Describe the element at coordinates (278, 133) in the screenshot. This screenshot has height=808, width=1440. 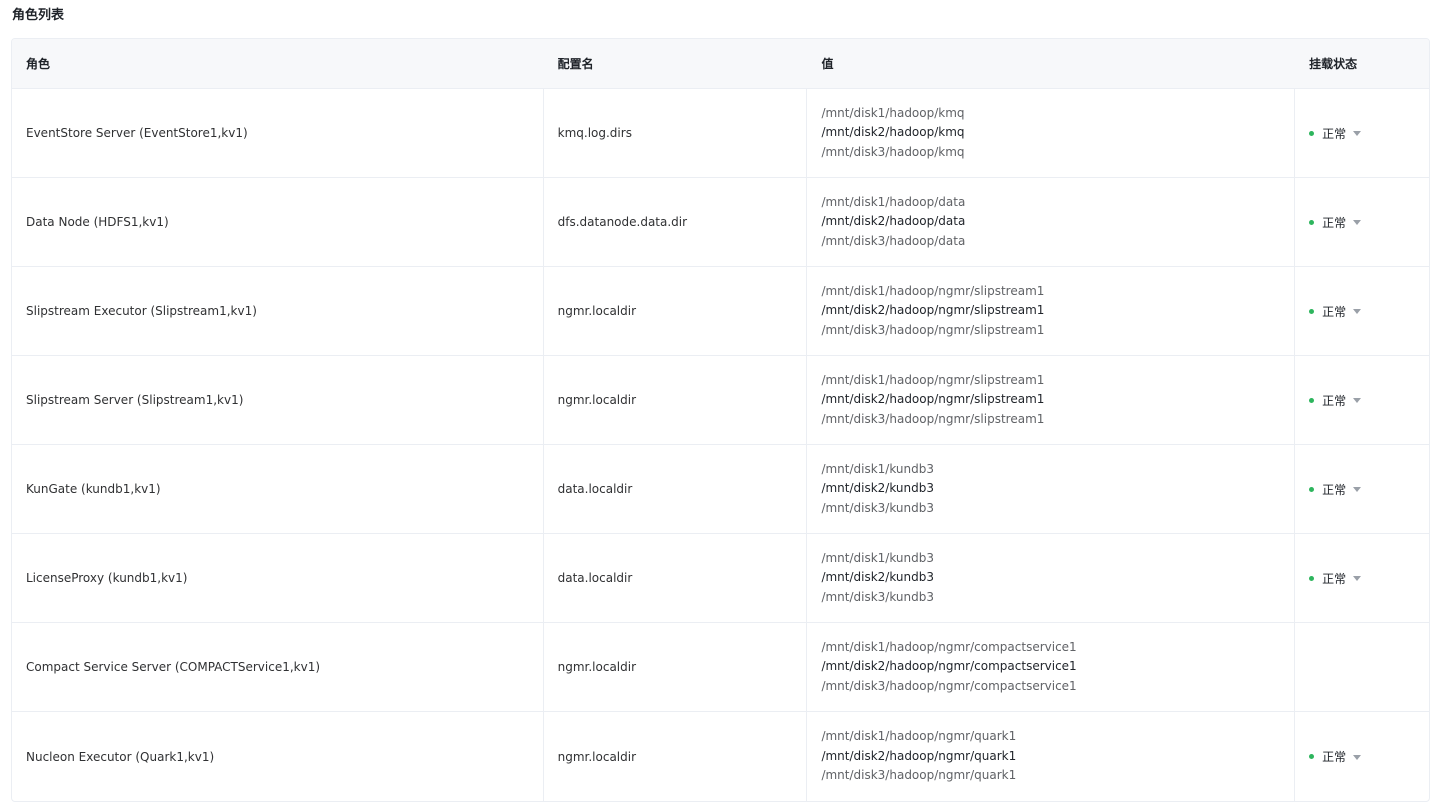
I see `cell-role: EventStore Server (EventStore1,kv1)` at that location.